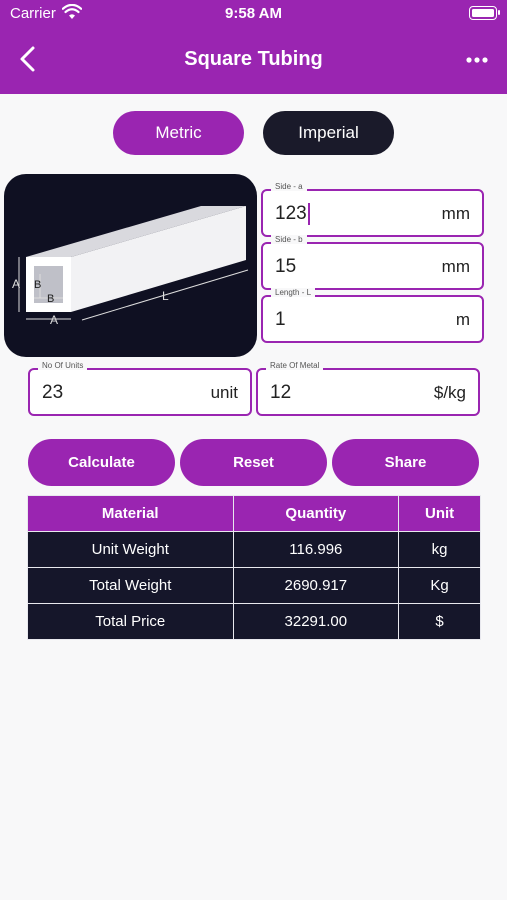 Image resolution: width=507 pixels, height=900 pixels. Describe the element at coordinates (439, 549) in the screenshot. I see `row-unit: kg` at that location.